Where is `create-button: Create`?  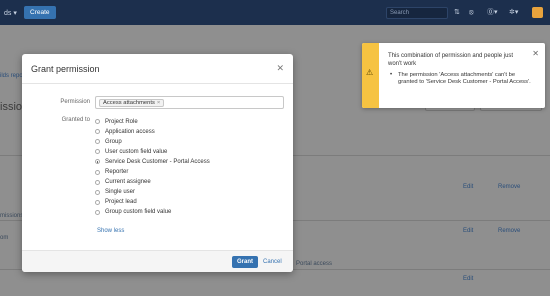
create-button: Create is located at coordinates (40, 12).